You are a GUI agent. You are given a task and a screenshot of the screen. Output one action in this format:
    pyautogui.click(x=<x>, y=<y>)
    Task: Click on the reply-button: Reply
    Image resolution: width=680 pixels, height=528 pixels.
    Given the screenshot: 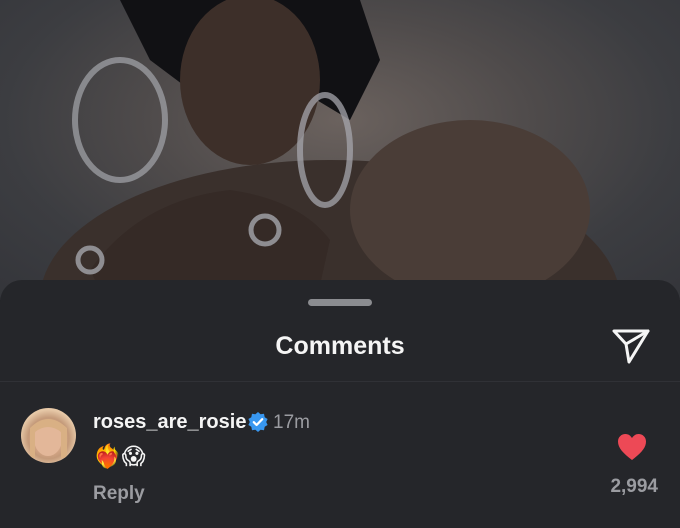 What is the action you would take?
    pyautogui.click(x=119, y=494)
    